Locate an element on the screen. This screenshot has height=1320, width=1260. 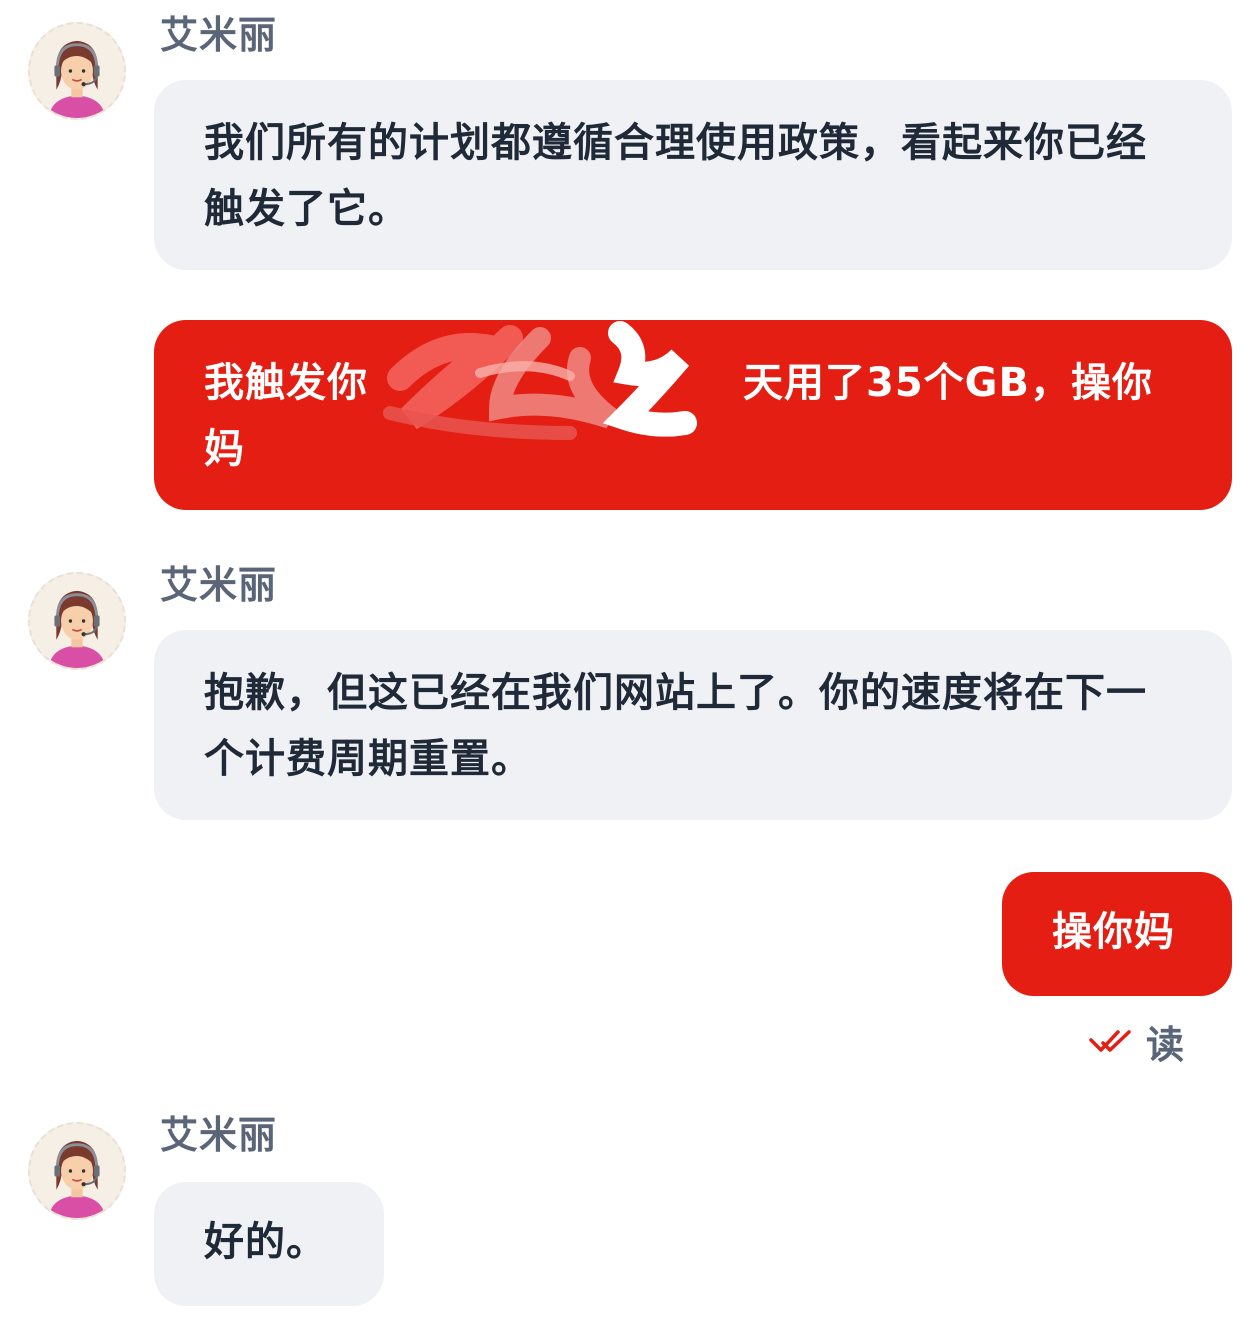
message-text: 操你妈 is located at coordinates (1113, 932).